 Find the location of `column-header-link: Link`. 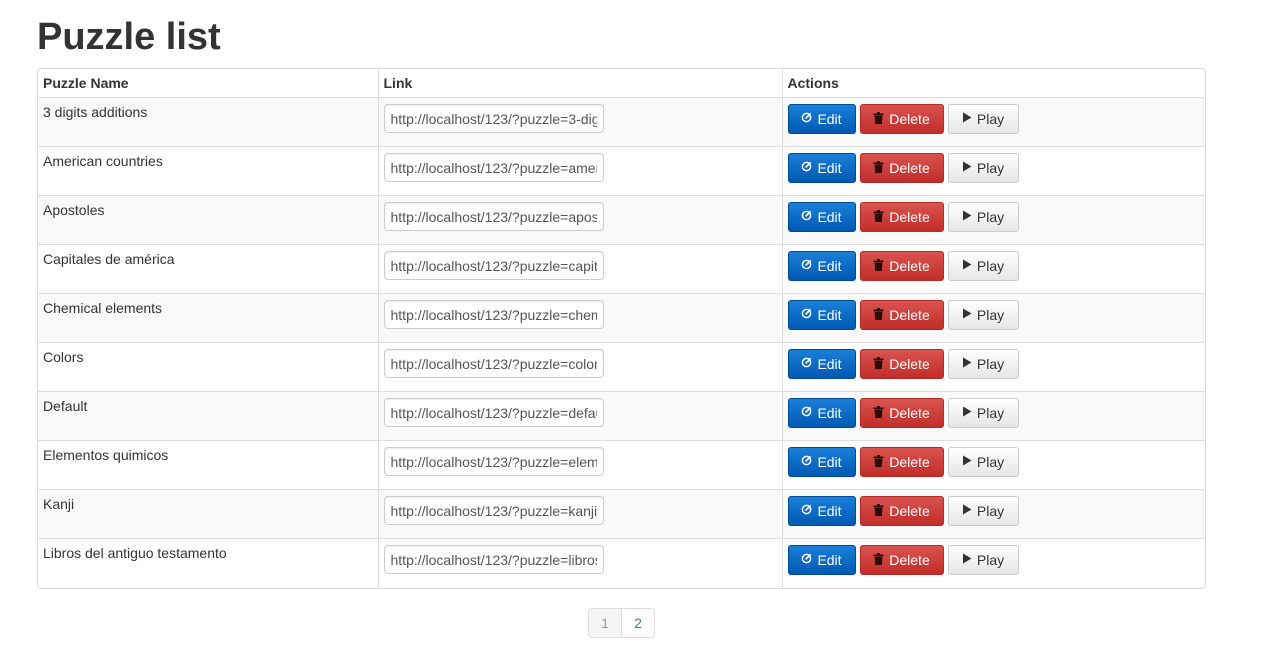

column-header-link: Link is located at coordinates (579, 83).